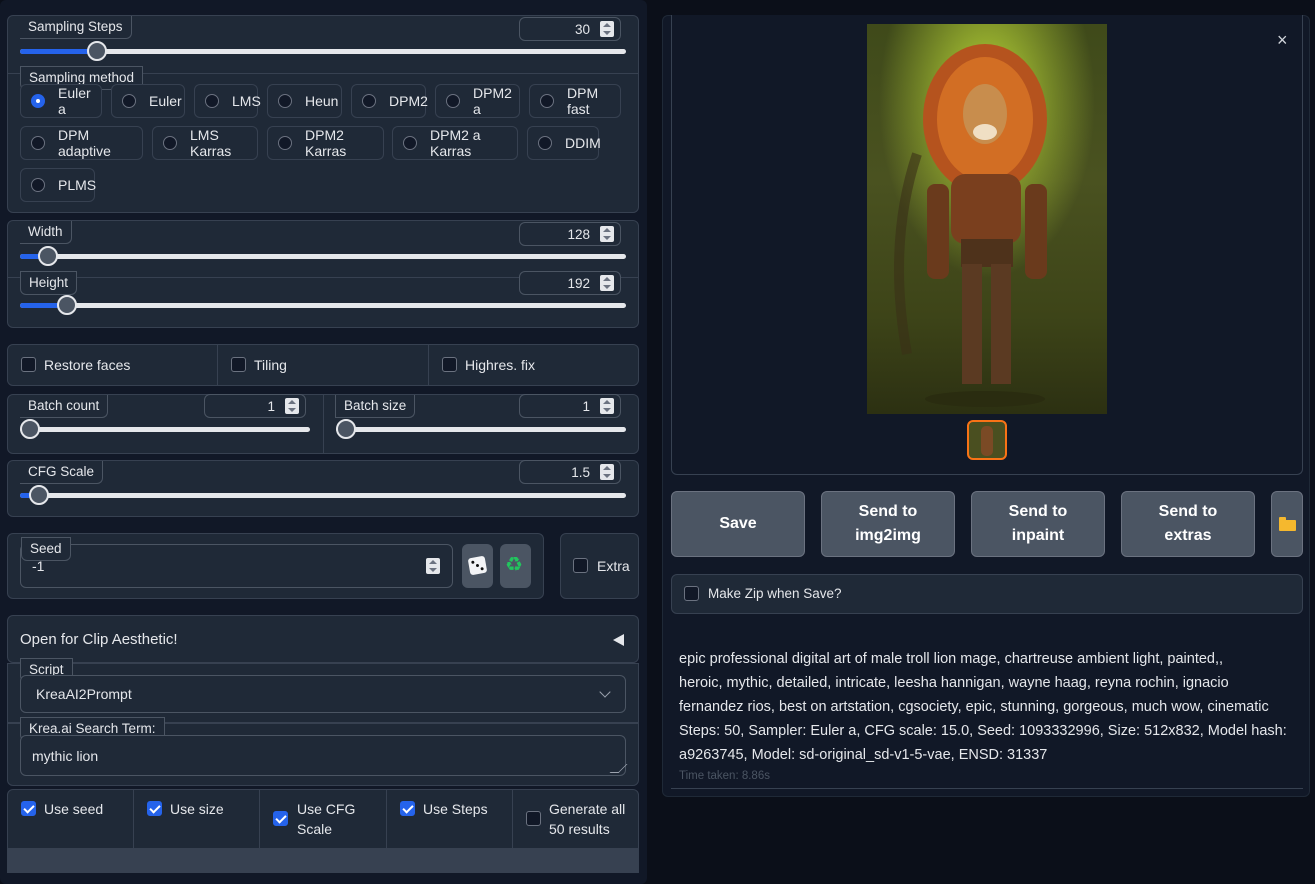 The image size is (1315, 884). What do you see at coordinates (533, 818) in the screenshot?
I see `generate-all-checkbox` at bounding box center [533, 818].